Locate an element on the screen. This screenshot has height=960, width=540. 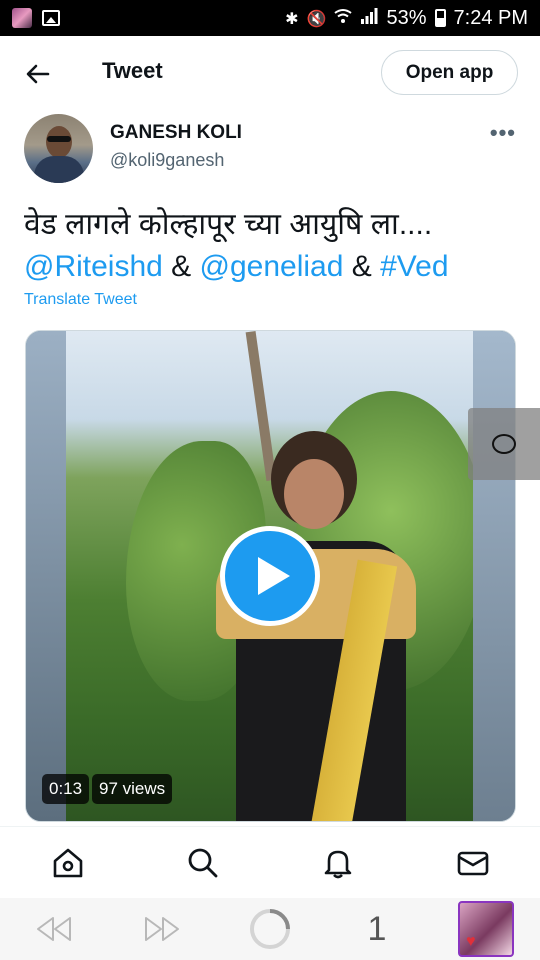
browser-reload-button is located at coordinates (270, 929).